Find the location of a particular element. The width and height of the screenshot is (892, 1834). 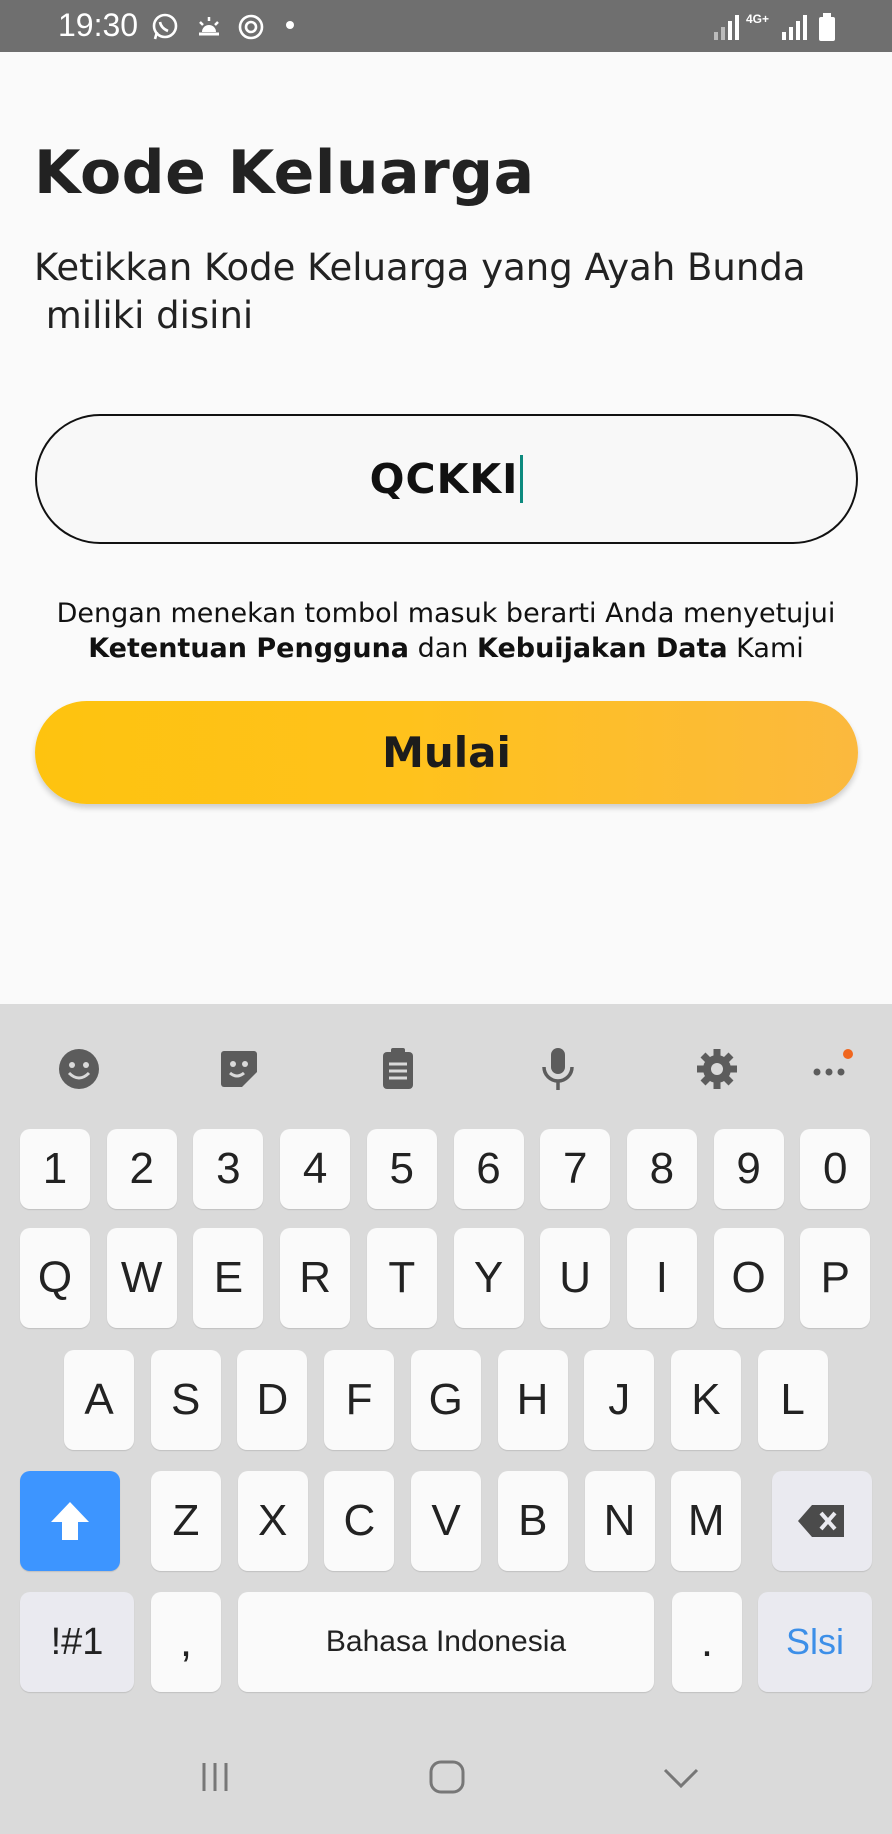

key-b: B is located at coordinates (532, 1521).